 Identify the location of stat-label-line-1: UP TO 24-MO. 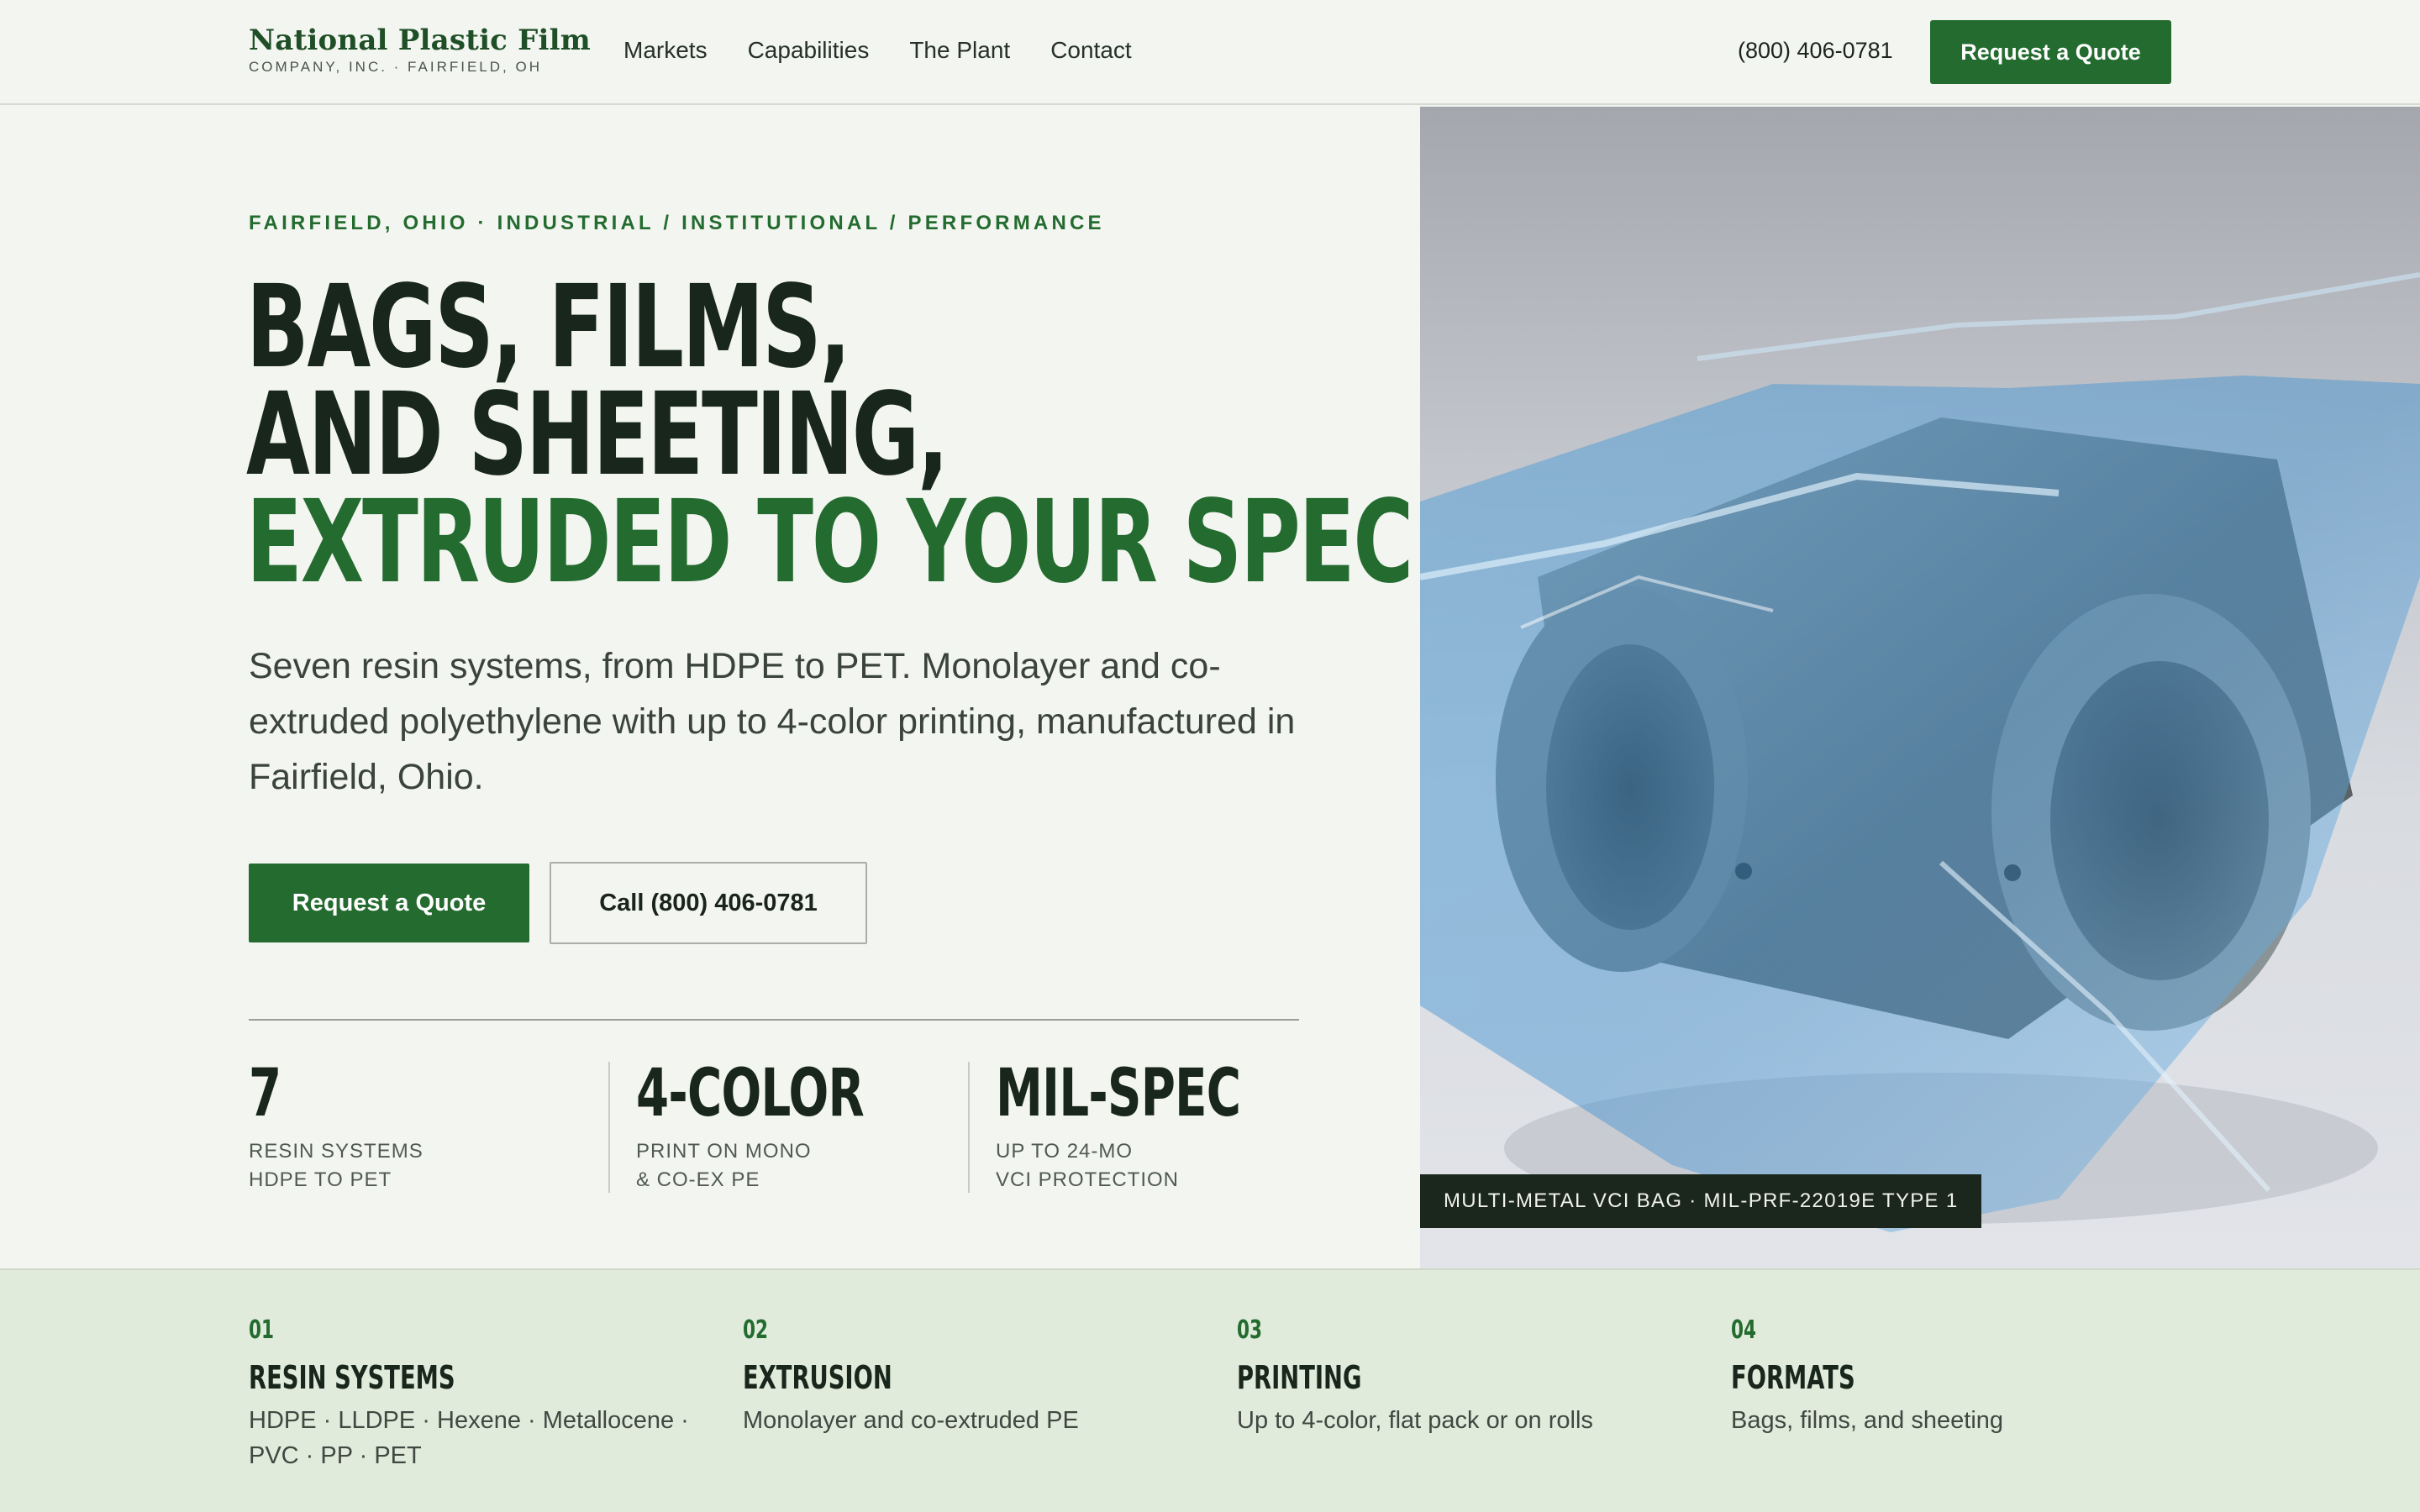
(1065, 1151).